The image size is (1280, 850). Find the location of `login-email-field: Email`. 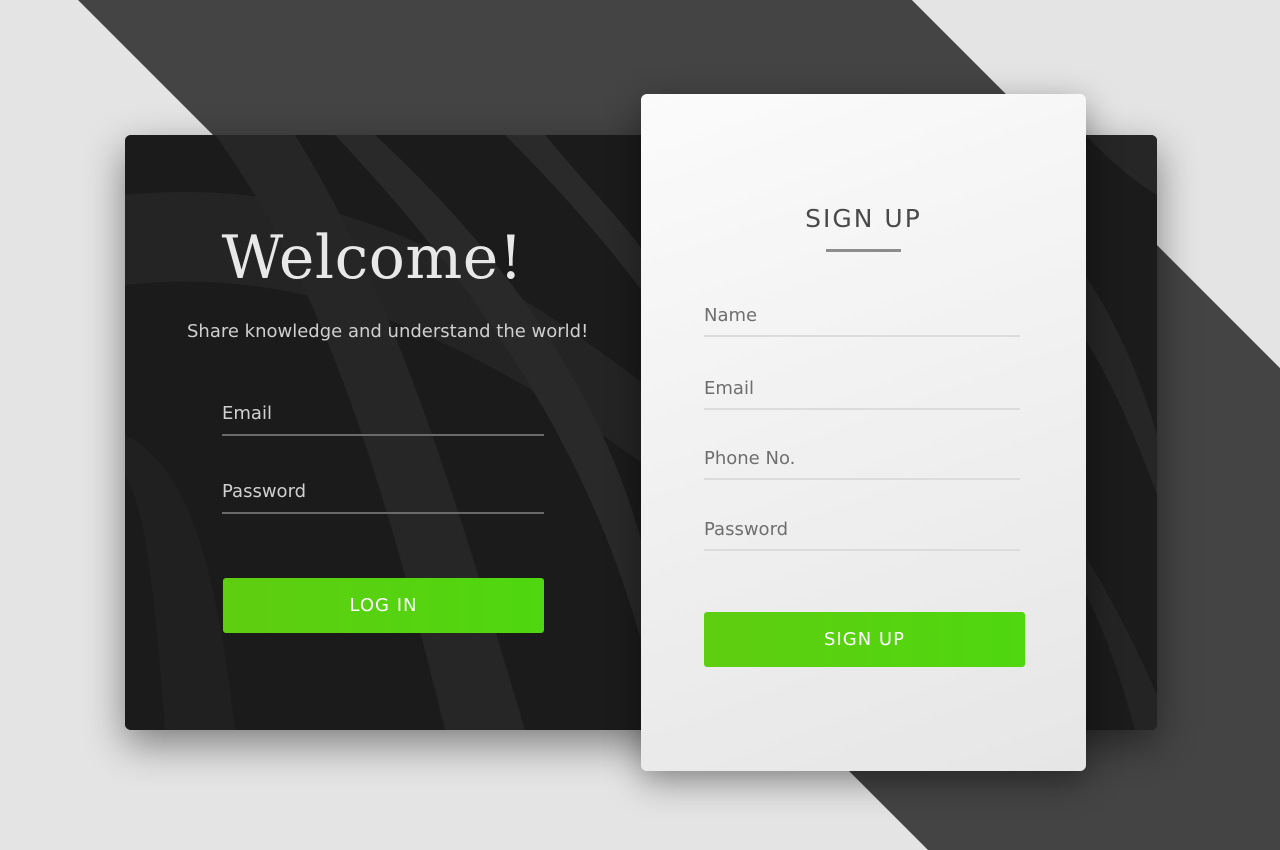

login-email-field: Email is located at coordinates (383, 419).